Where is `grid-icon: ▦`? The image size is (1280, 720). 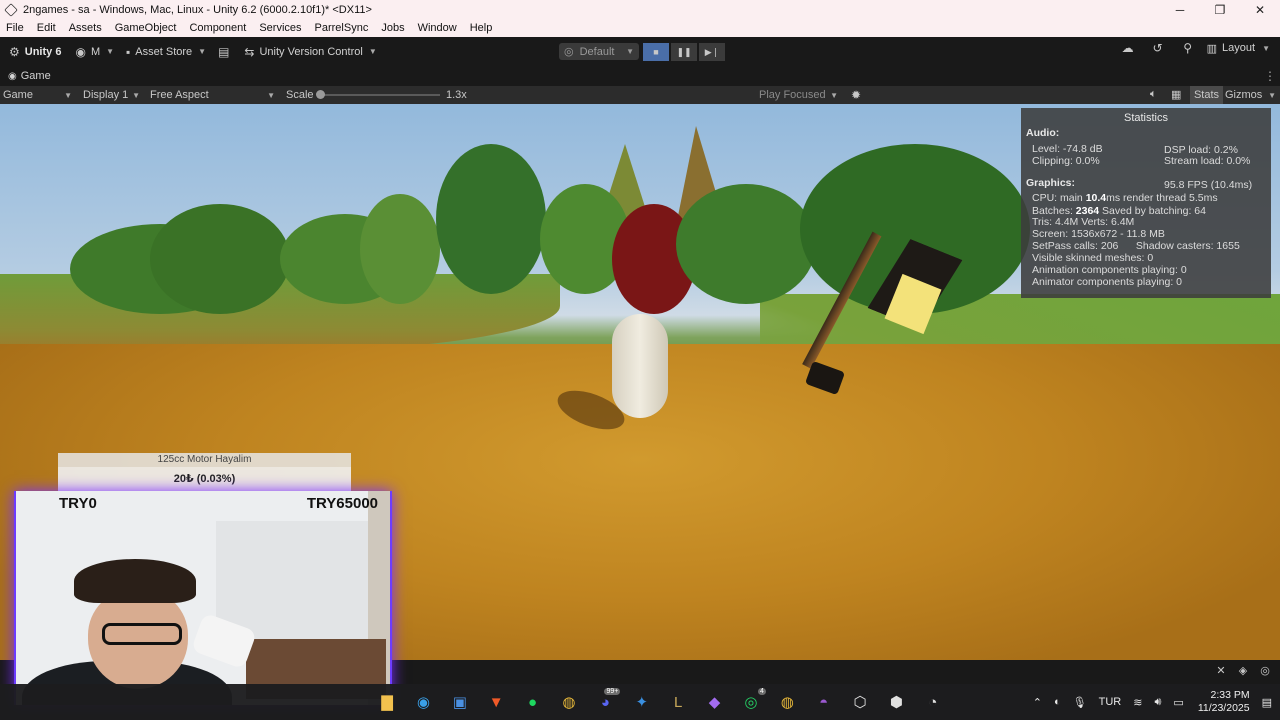
grid-icon: ▦ is located at coordinates (1176, 94).